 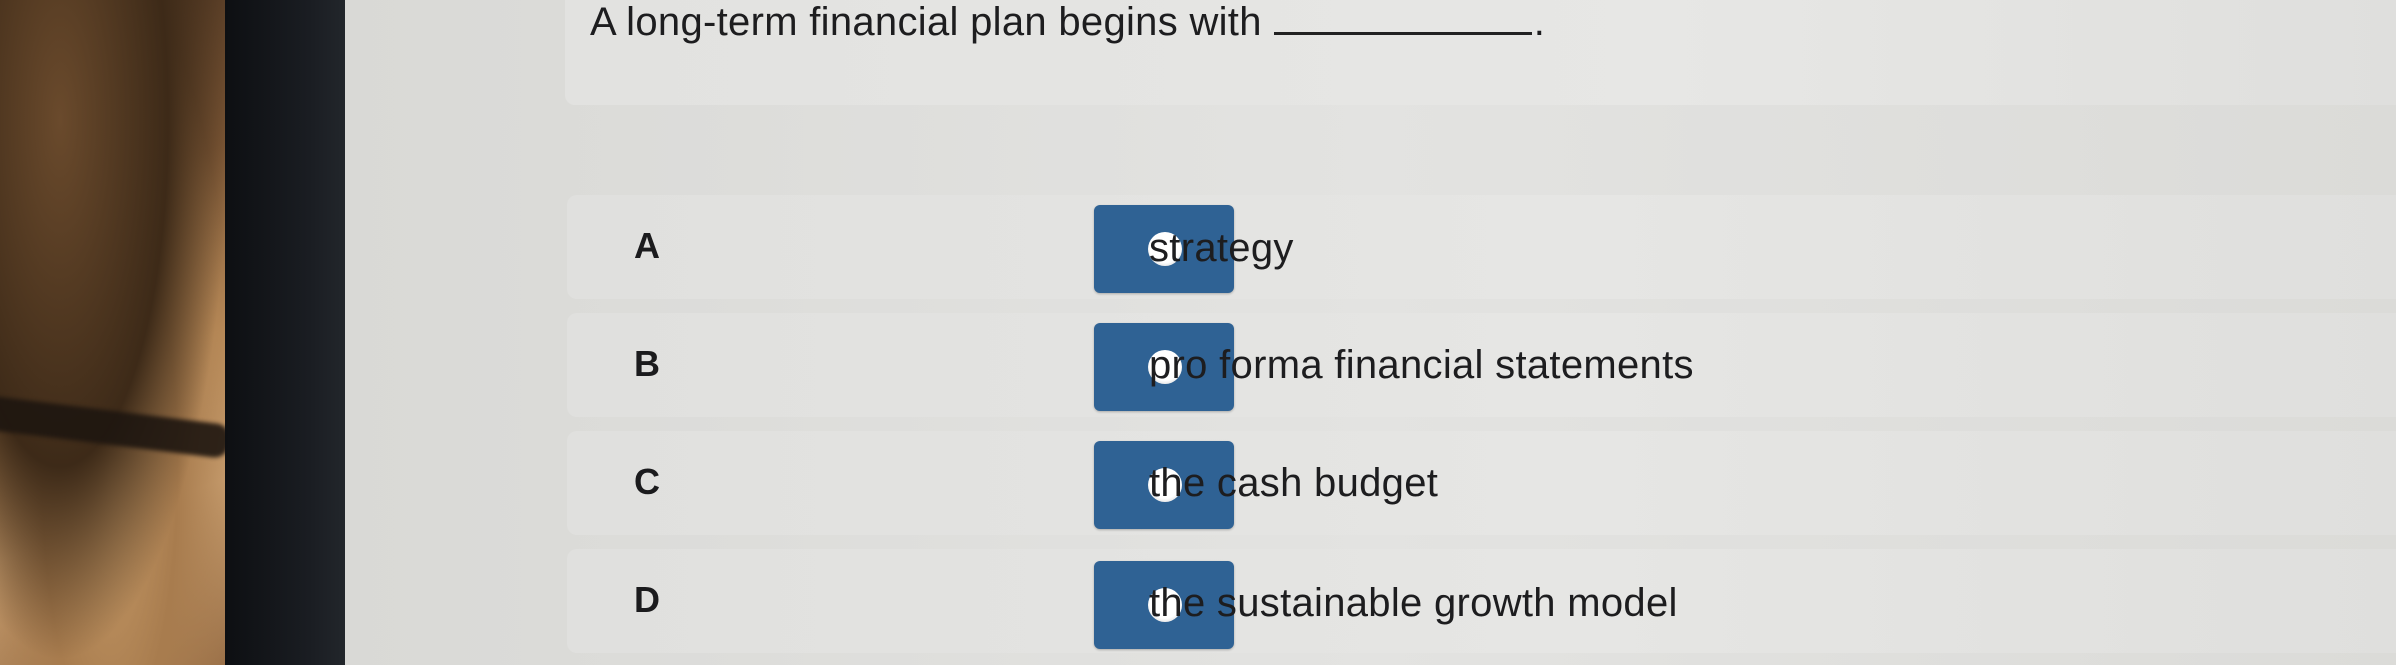 What do you see at coordinates (115, 332) in the screenshot?
I see `background-fabric` at bounding box center [115, 332].